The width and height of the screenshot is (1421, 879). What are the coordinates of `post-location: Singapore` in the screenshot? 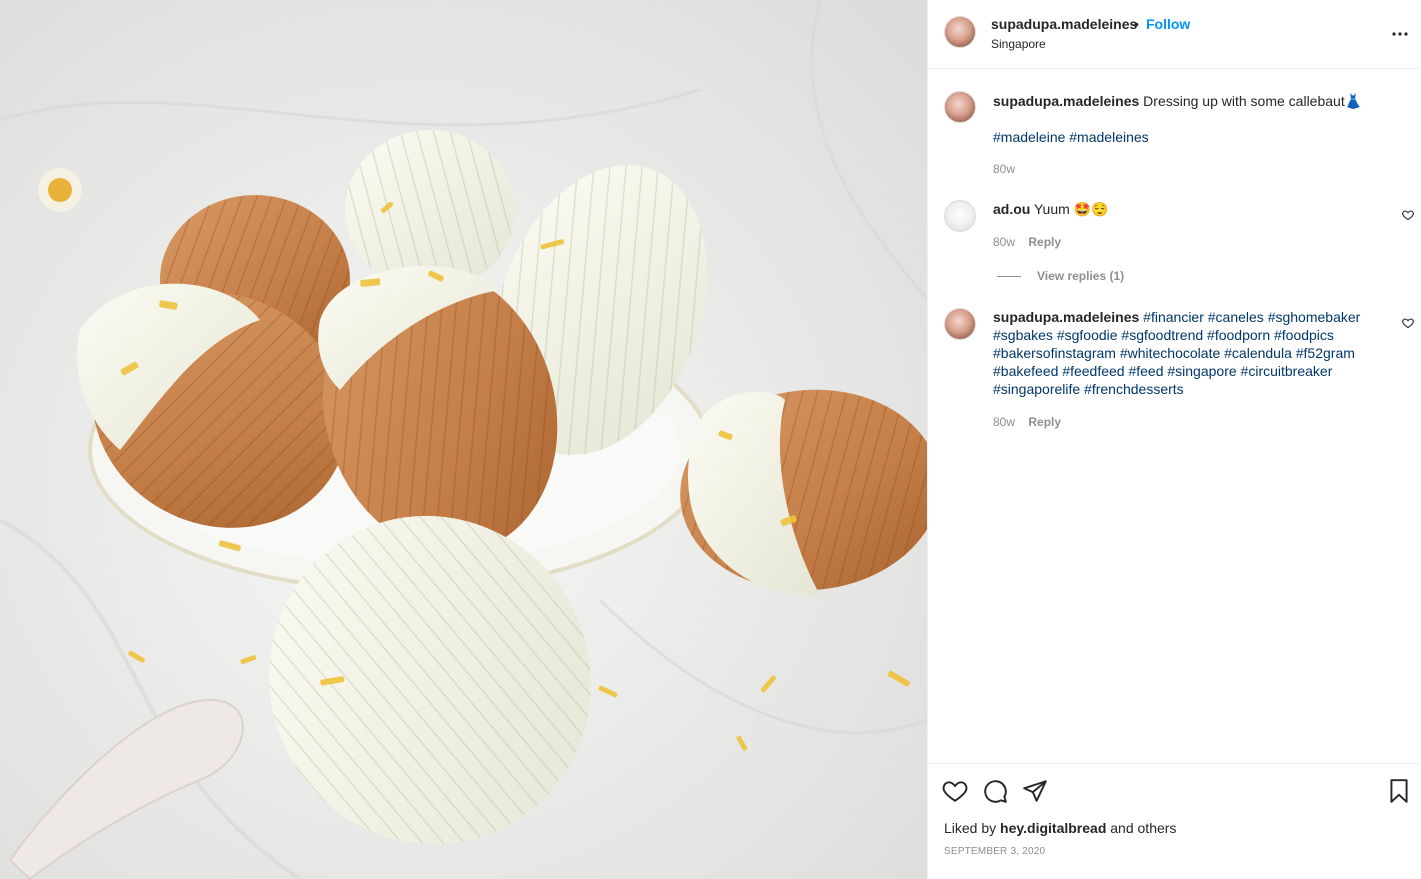 It's located at (1018, 44).